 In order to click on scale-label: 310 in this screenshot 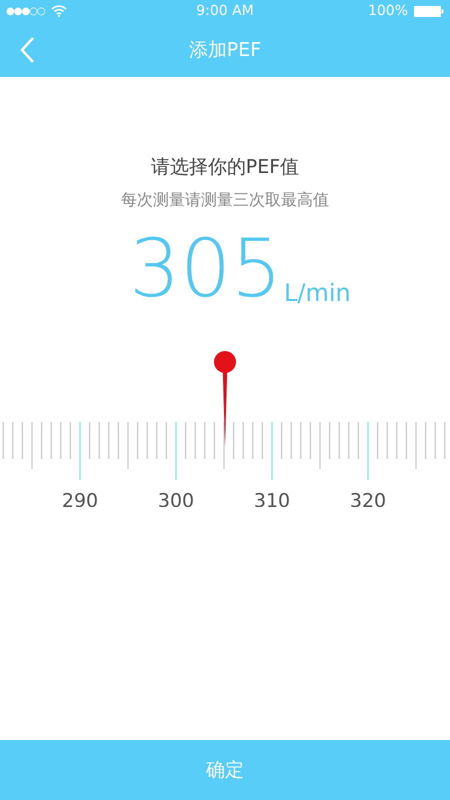, I will do `click(272, 498)`.